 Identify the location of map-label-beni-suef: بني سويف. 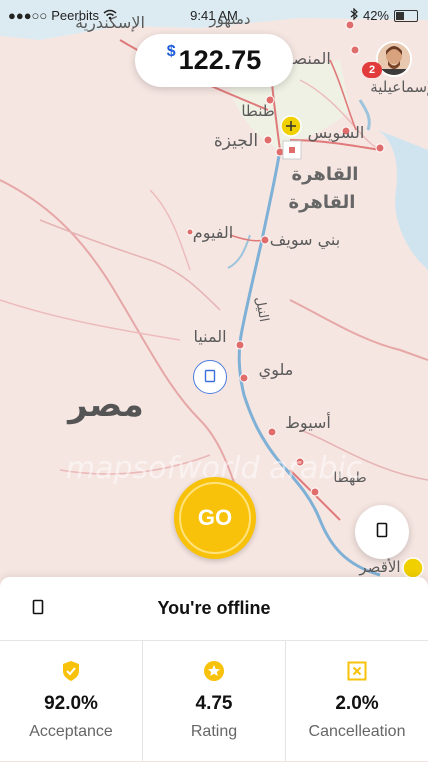
(305, 240).